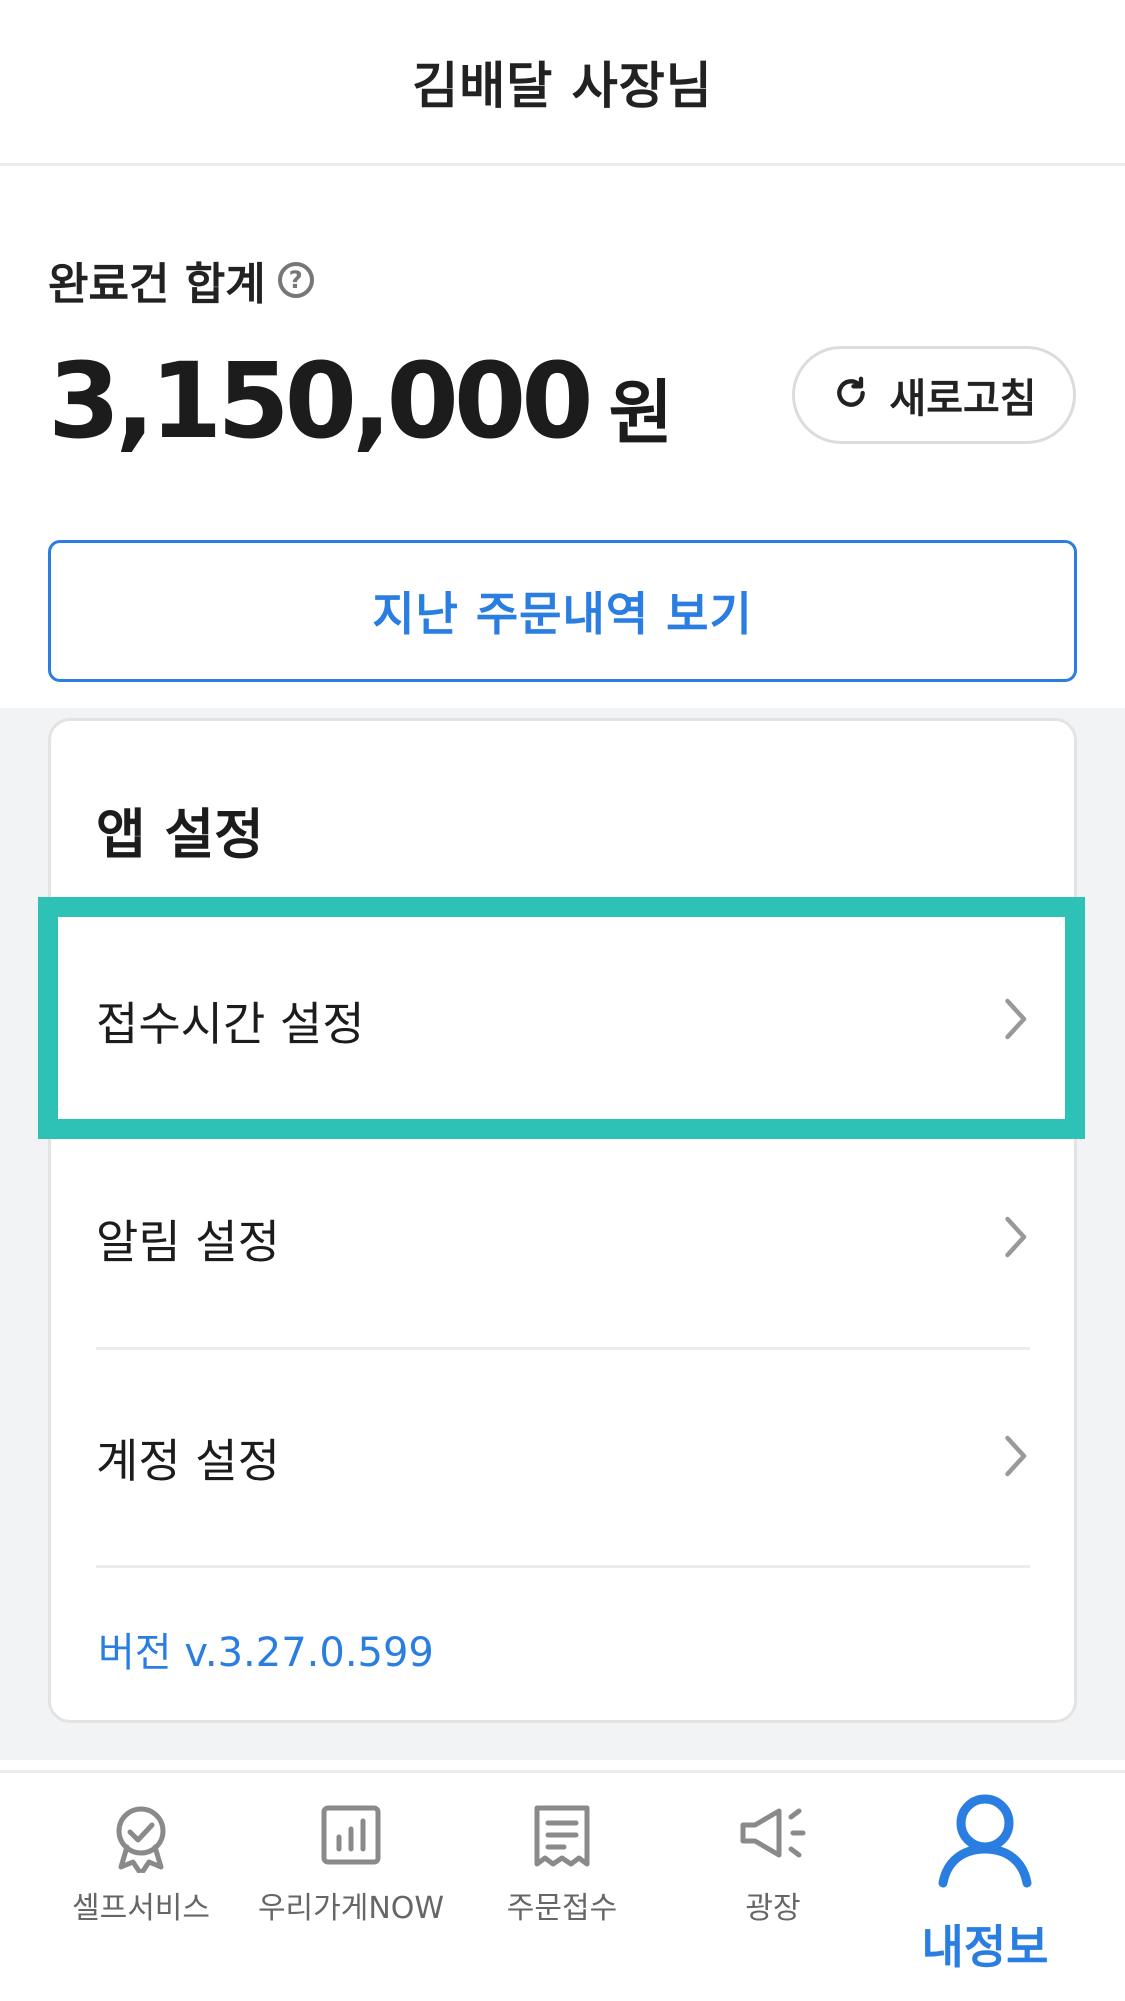 The height and width of the screenshot is (2001, 1125). Describe the element at coordinates (188, 1461) in the screenshot. I see `settings-item-label: 계정 설정` at that location.